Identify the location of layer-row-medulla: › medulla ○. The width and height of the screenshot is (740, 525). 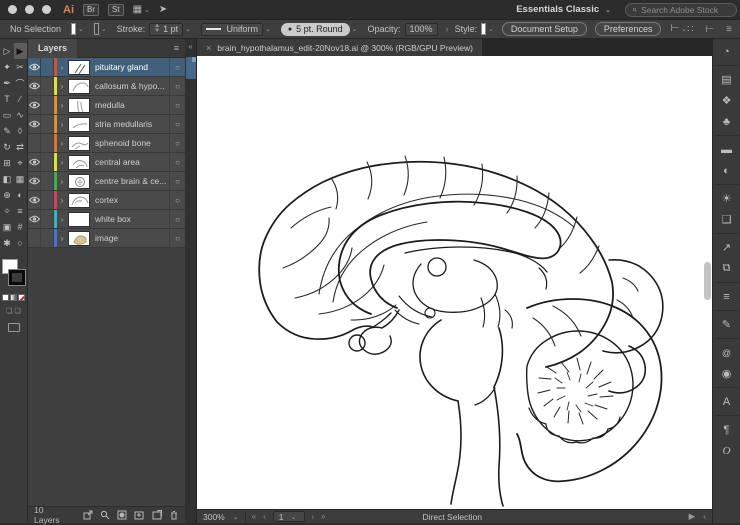
(106, 105).